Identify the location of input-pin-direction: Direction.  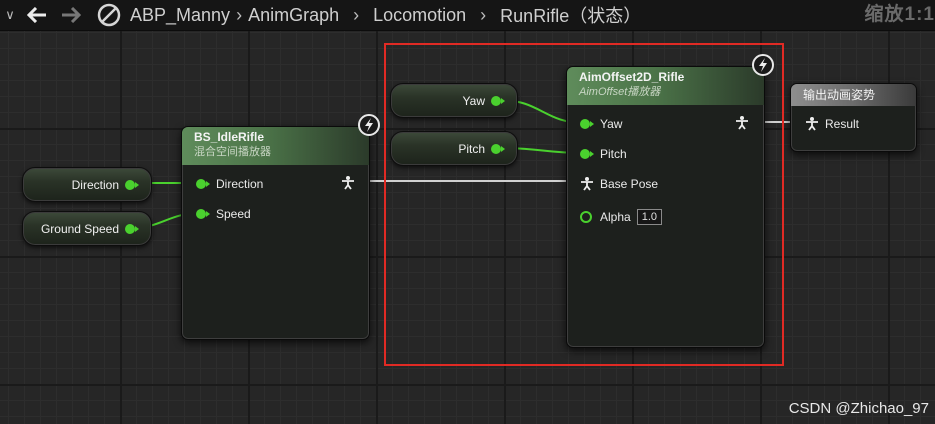
(229, 184).